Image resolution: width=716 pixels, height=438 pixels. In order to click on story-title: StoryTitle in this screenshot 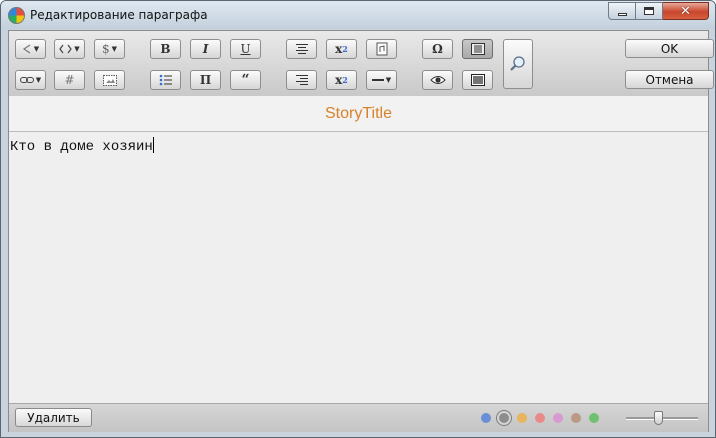, I will do `click(358, 114)`.